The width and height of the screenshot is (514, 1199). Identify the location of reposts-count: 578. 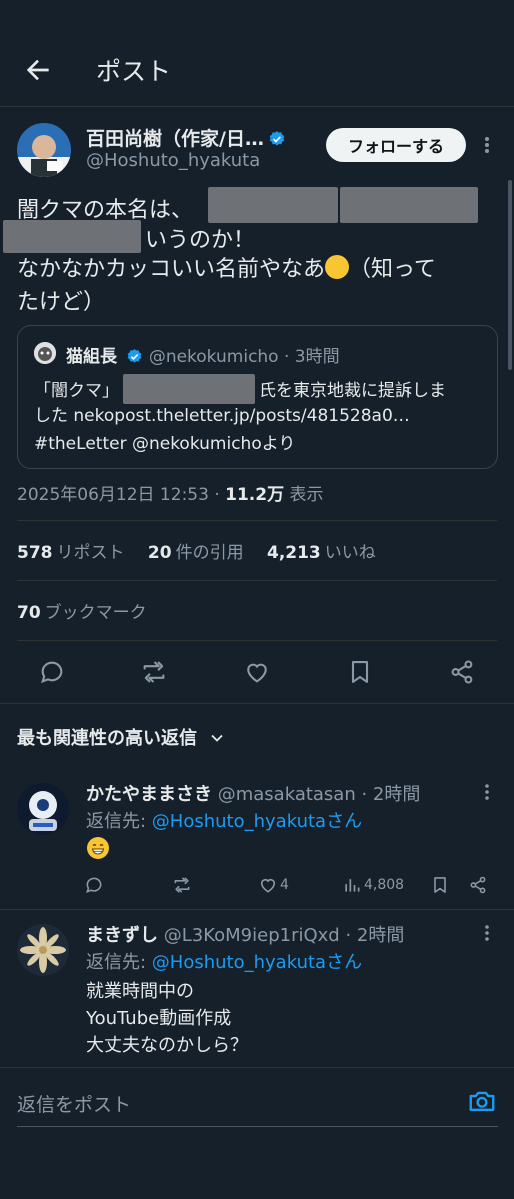
(35, 553).